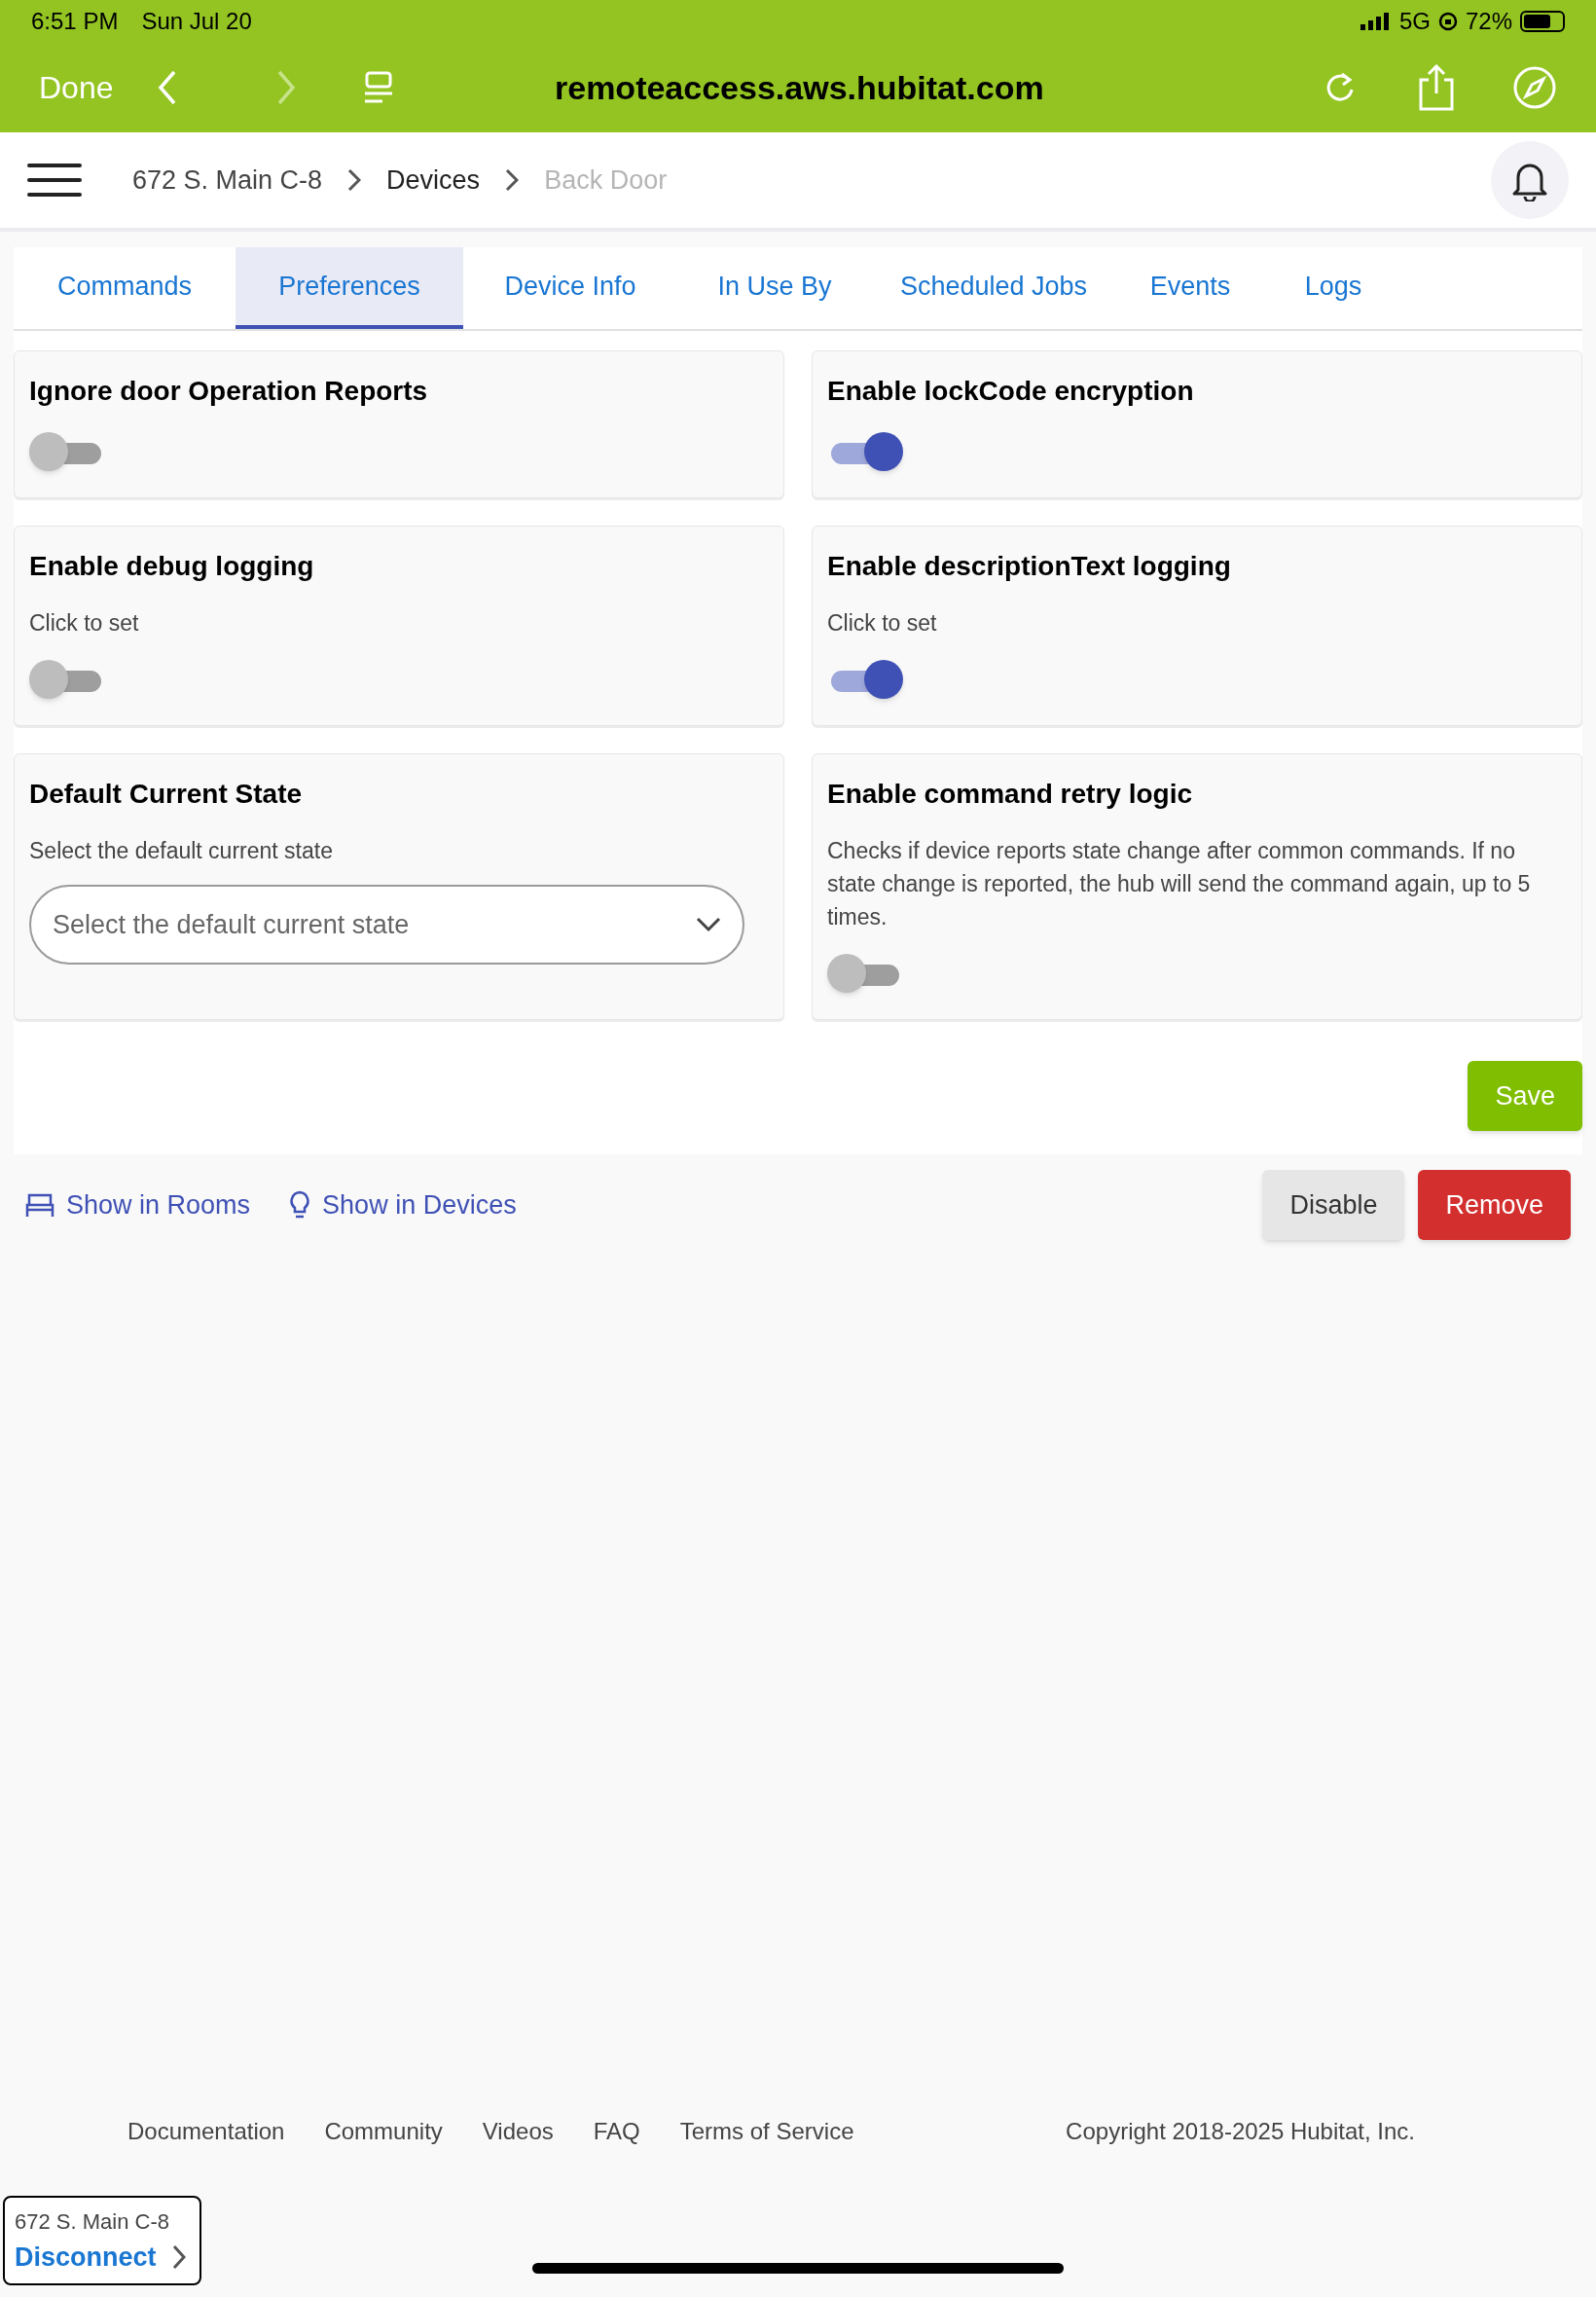 The width and height of the screenshot is (1596, 2297). What do you see at coordinates (1333, 288) in the screenshot?
I see `tab: Logs` at bounding box center [1333, 288].